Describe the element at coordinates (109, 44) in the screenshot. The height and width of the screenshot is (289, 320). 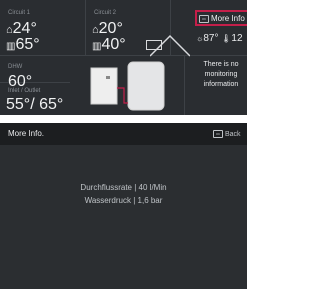
I see `circuit2-flow-temp: ▥40°` at that location.